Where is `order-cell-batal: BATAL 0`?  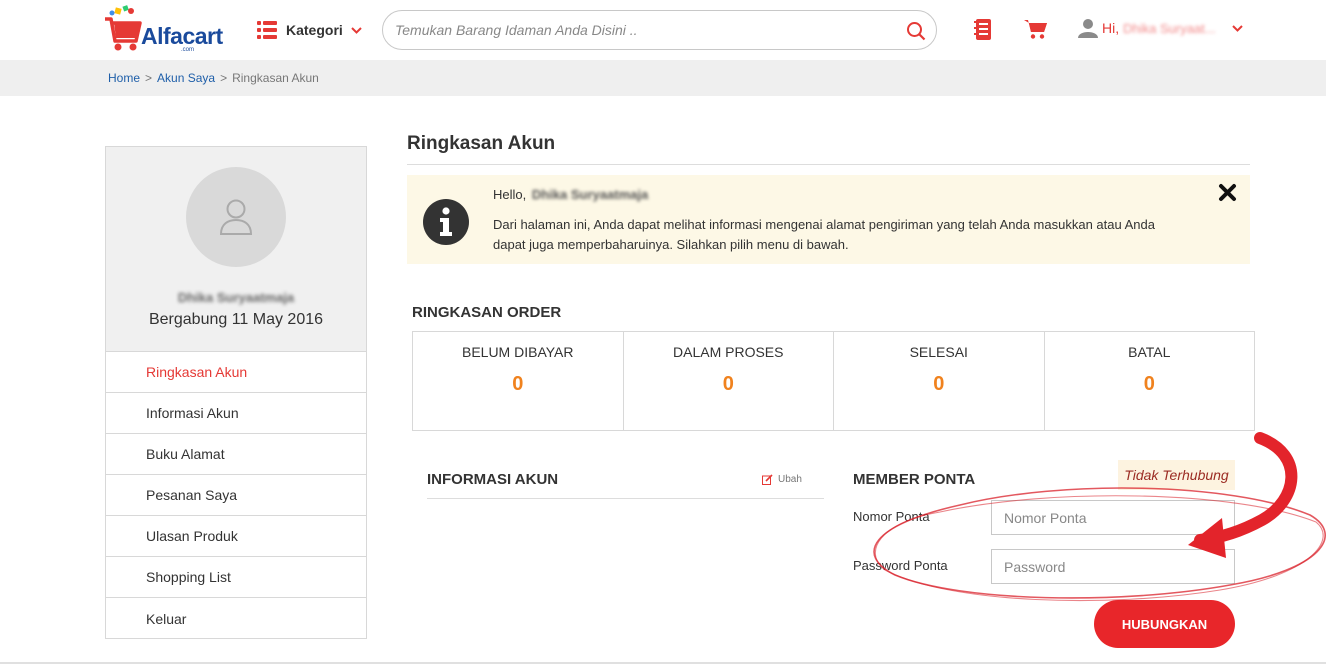
order-cell-batal: BATAL 0 is located at coordinates (1150, 381).